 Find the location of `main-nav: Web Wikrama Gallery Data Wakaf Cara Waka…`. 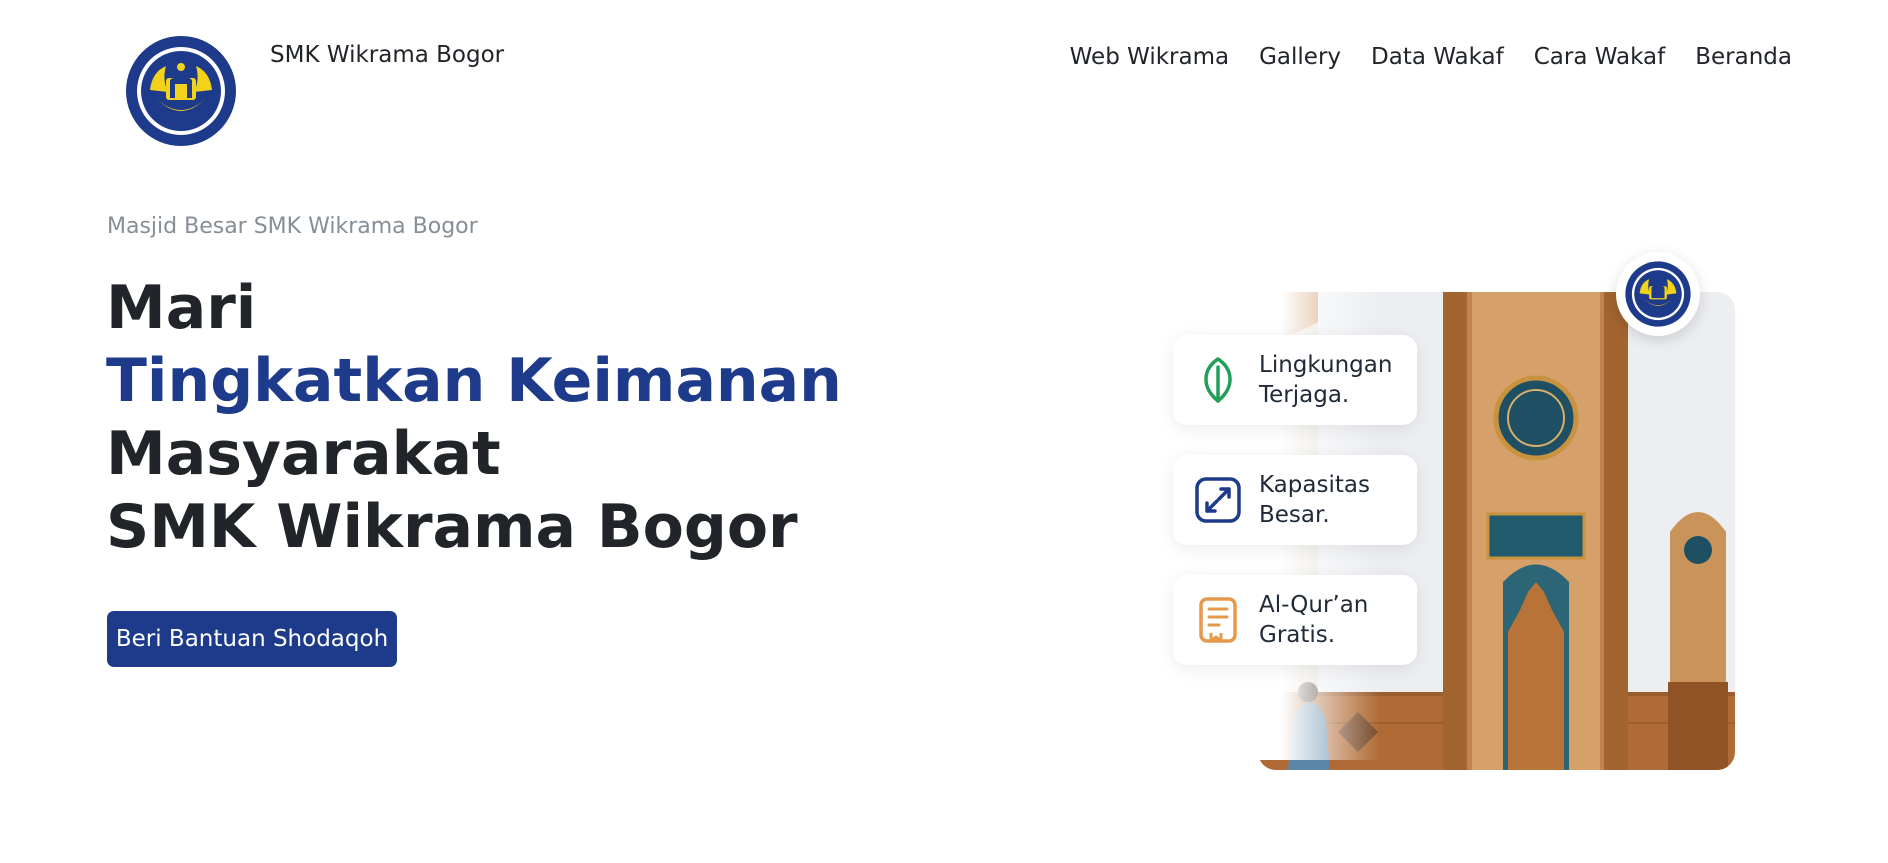

main-nav: Web Wikrama Gallery Data Wakaf Cara Waka… is located at coordinates (1431, 57).